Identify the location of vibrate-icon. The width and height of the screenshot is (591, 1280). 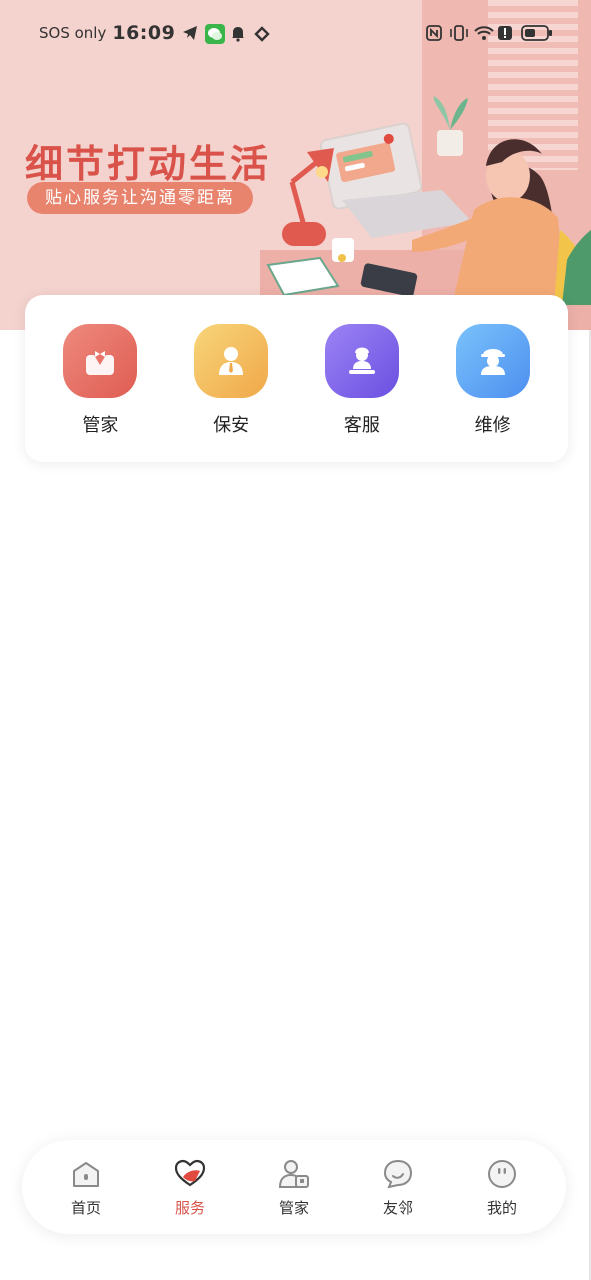
(458, 33).